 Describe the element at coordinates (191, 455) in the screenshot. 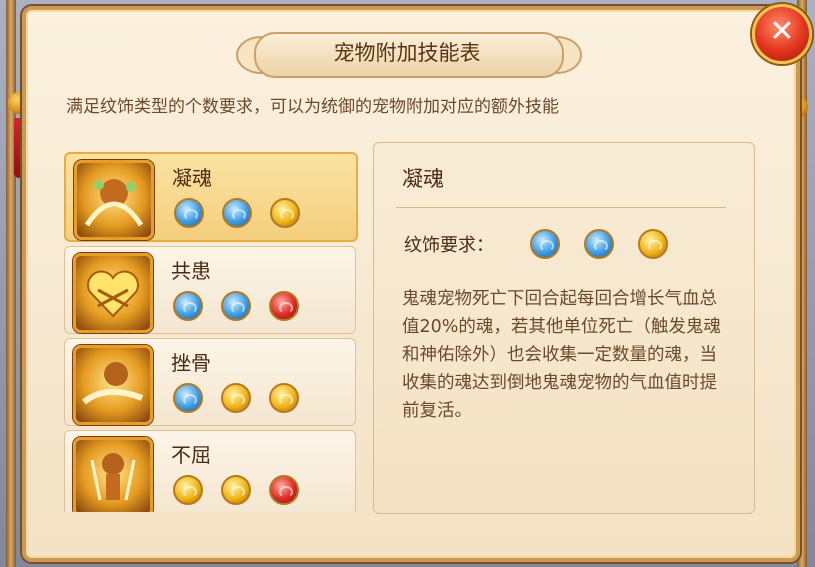

I see `skill-name: 不屈` at that location.